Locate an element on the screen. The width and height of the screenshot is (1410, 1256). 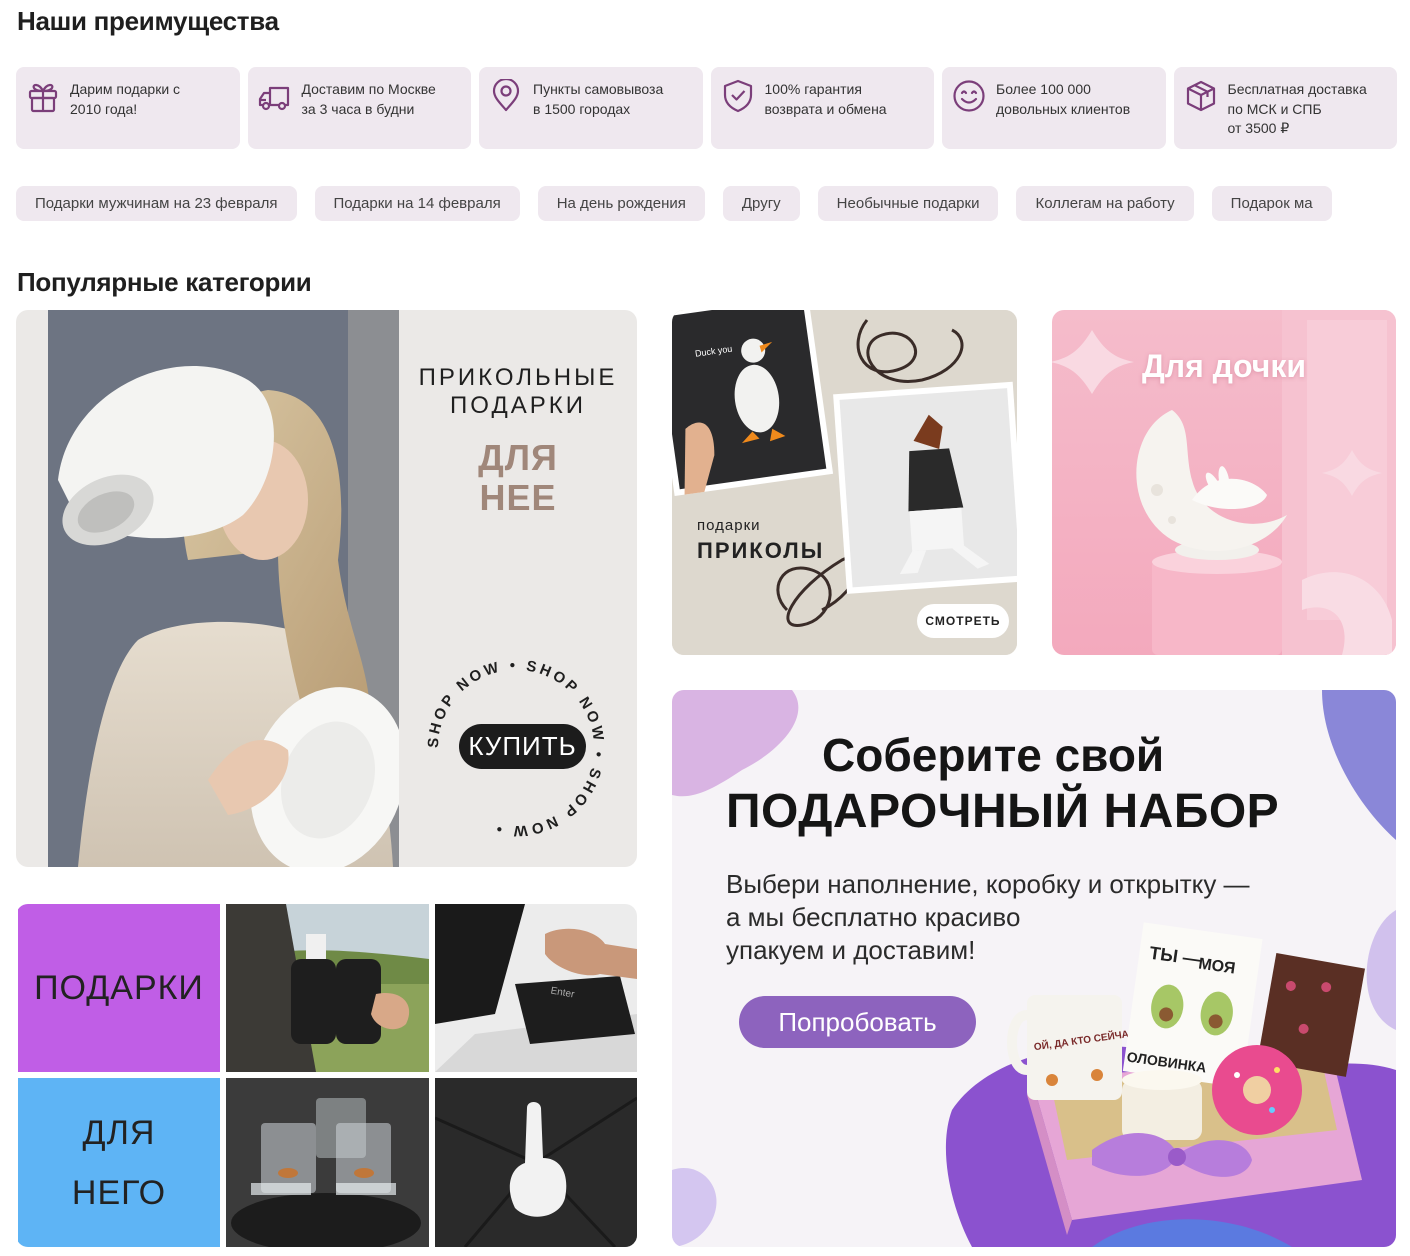
card-her-accent2: НЕЕ is located at coordinates (518, 497).